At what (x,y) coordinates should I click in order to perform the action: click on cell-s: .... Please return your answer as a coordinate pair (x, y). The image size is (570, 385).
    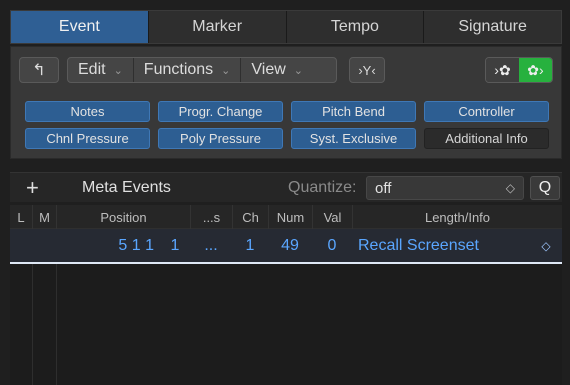
    Looking at the image, I should click on (211, 245).